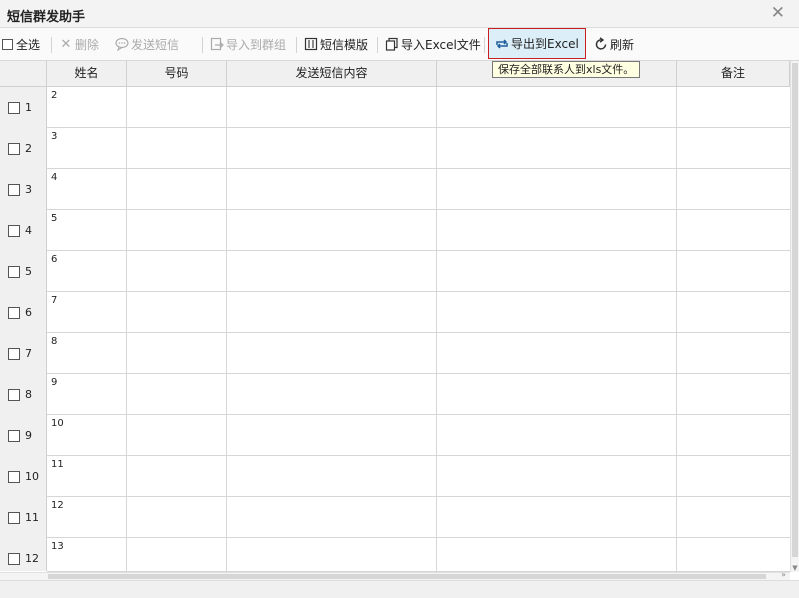 The image size is (799, 598). Describe the element at coordinates (23, 312) in the screenshot. I see `row-header: 6` at that location.